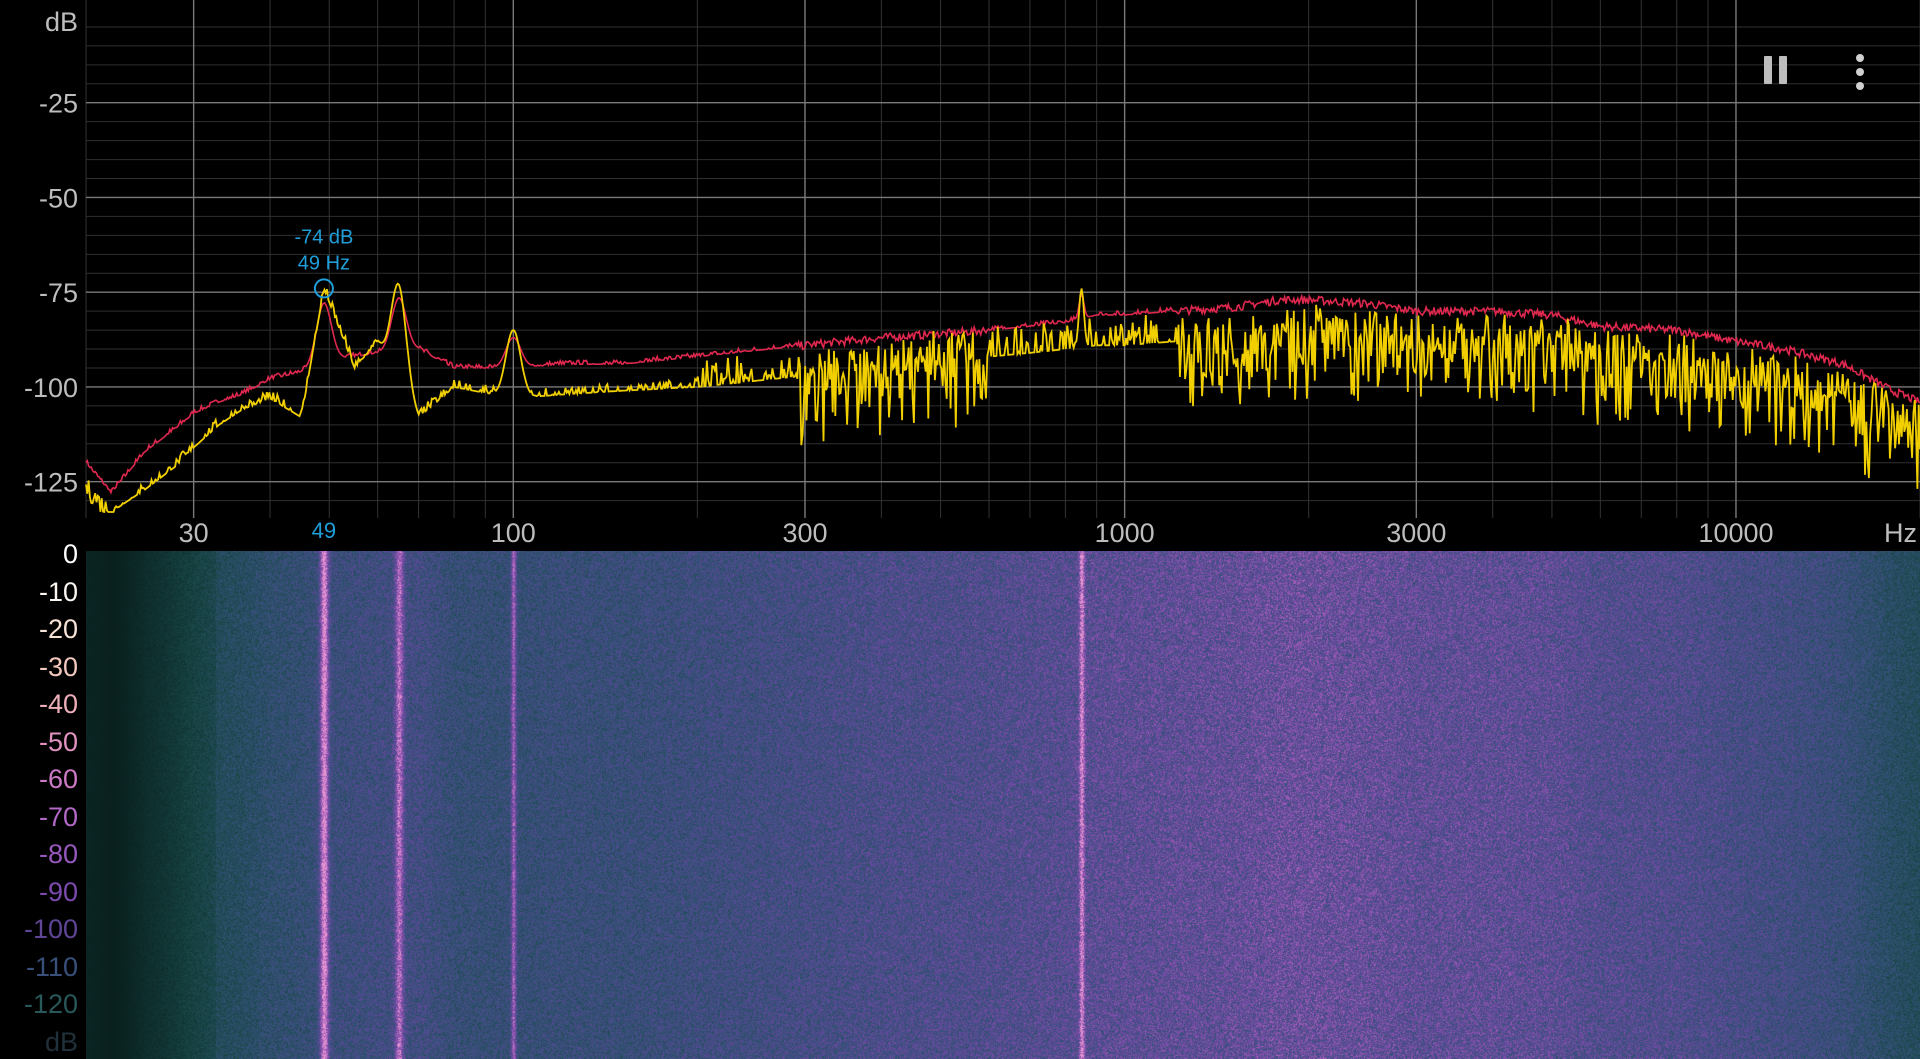 The width and height of the screenshot is (1920, 1059). I want to click on y-axis-unit: dB, so click(61, 22).